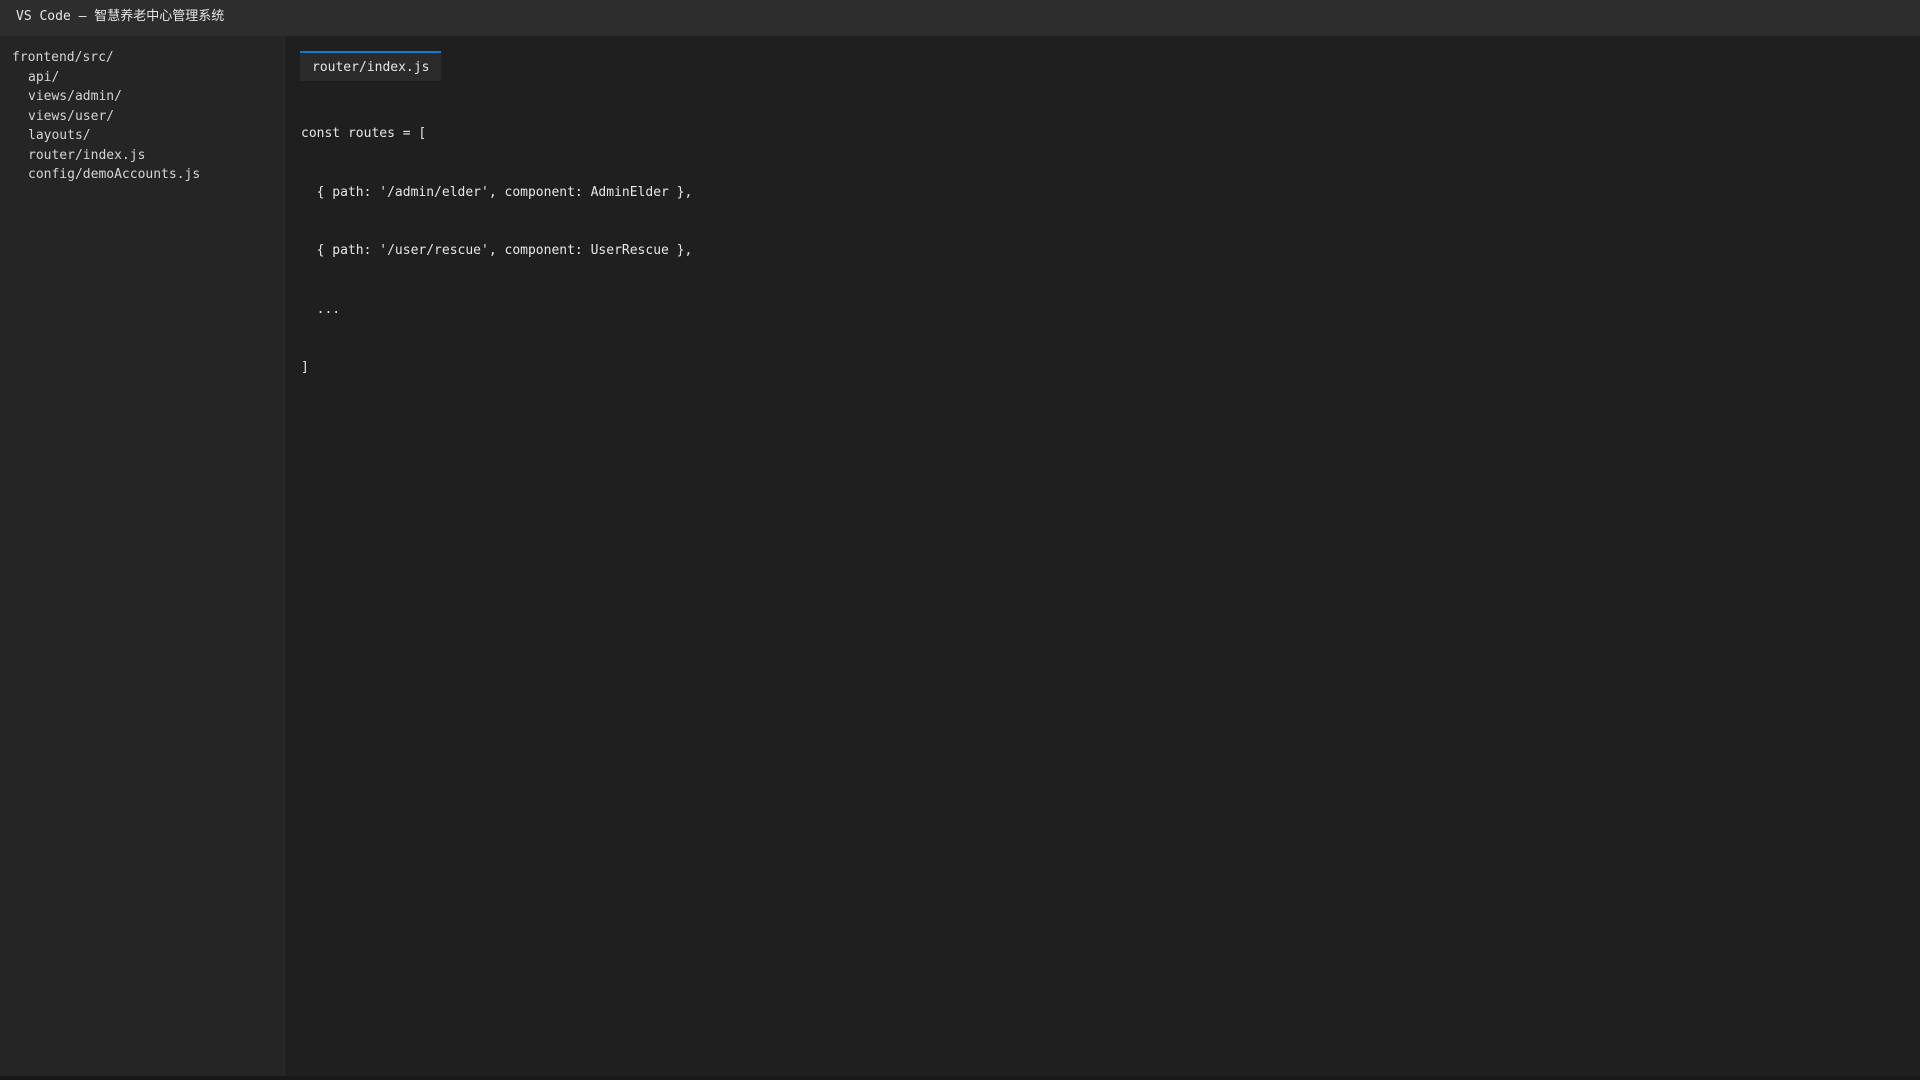  What do you see at coordinates (120, 16) in the screenshot?
I see `window-title: VS Code — 智慧养老中心管理系统` at bounding box center [120, 16].